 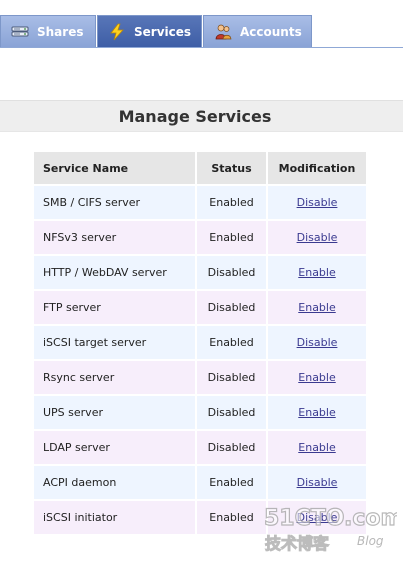 I want to click on main-tab-bar: Shares Services Accounts, so click(x=201, y=31).